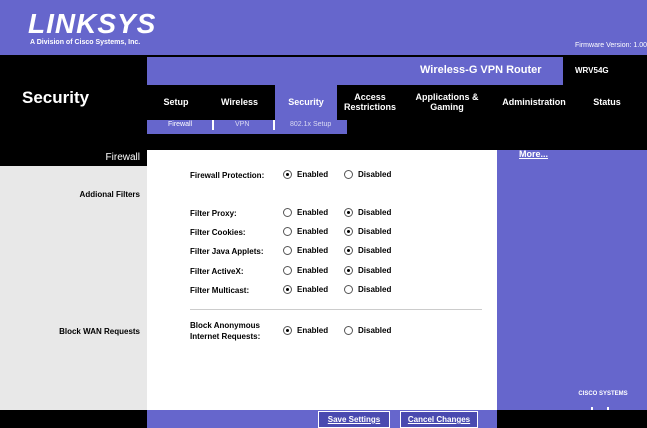 The height and width of the screenshot is (428, 647). I want to click on filter-cookies-label: Filter Cookies:, so click(218, 232).